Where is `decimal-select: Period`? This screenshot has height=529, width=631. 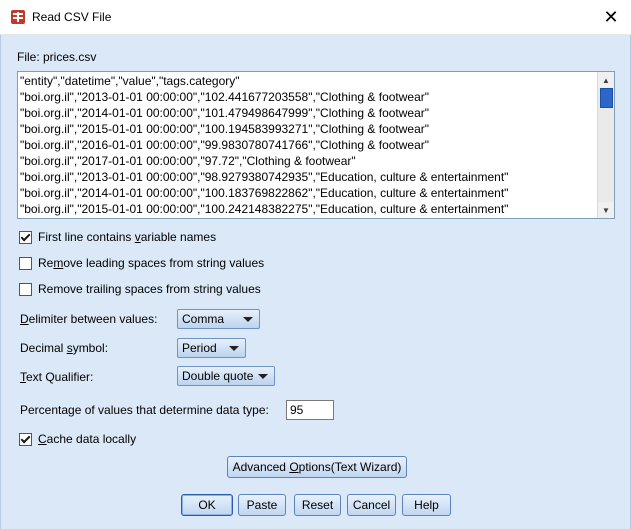 decimal-select: Period is located at coordinates (211, 348).